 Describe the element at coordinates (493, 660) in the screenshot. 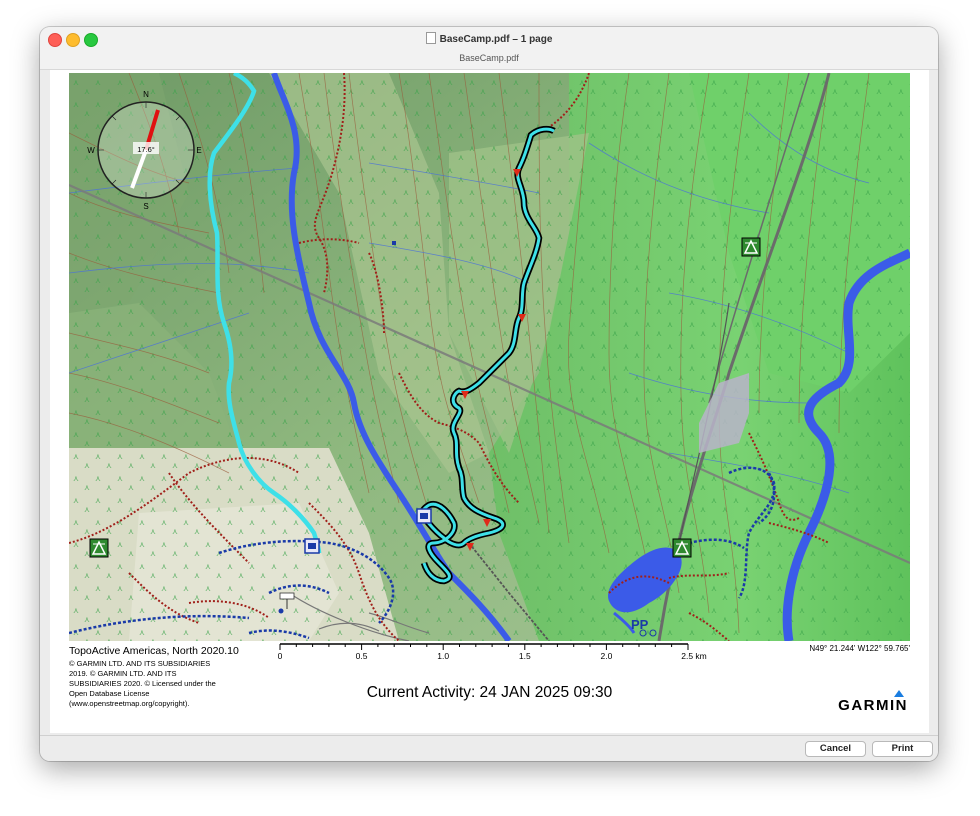

I see `scale-bar: 0 0.5 1.0 1.5 2.0 2.5 km` at that location.